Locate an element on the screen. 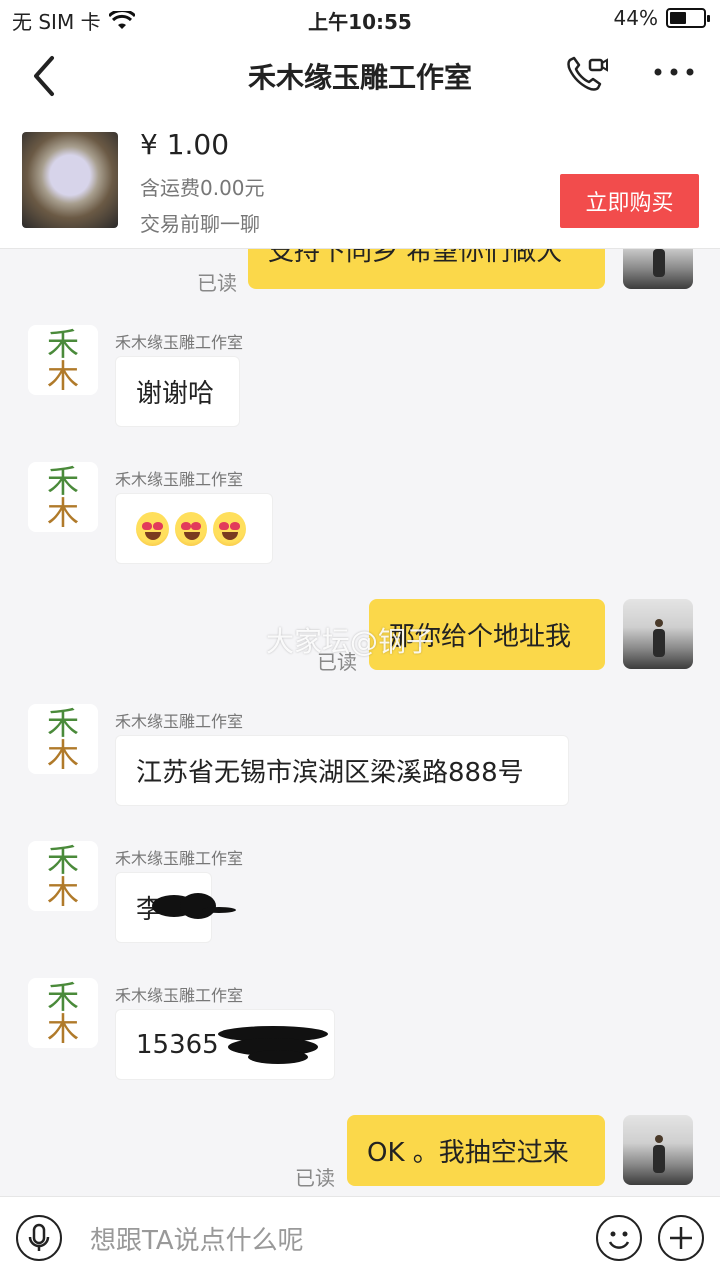 The height and width of the screenshot is (1281, 720). buy-now-button: 立即购买 is located at coordinates (629, 201).